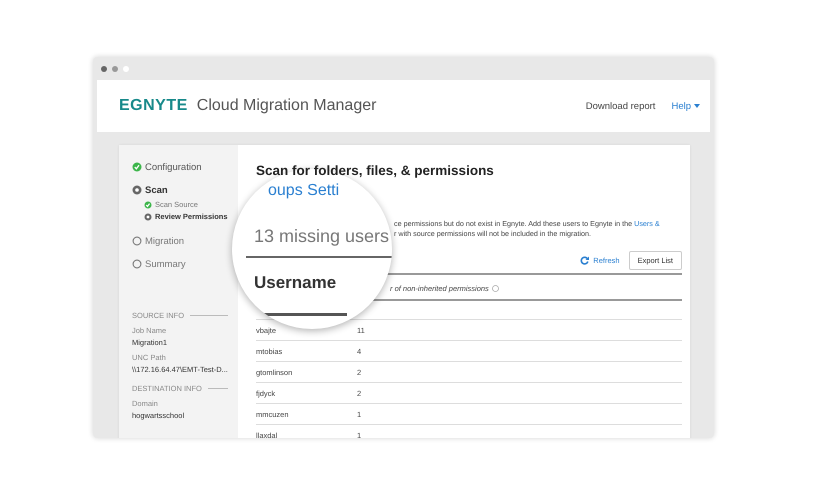 The height and width of the screenshot is (500, 832). What do you see at coordinates (322, 236) in the screenshot?
I see `missing-users-count: 13 missing users` at bounding box center [322, 236].